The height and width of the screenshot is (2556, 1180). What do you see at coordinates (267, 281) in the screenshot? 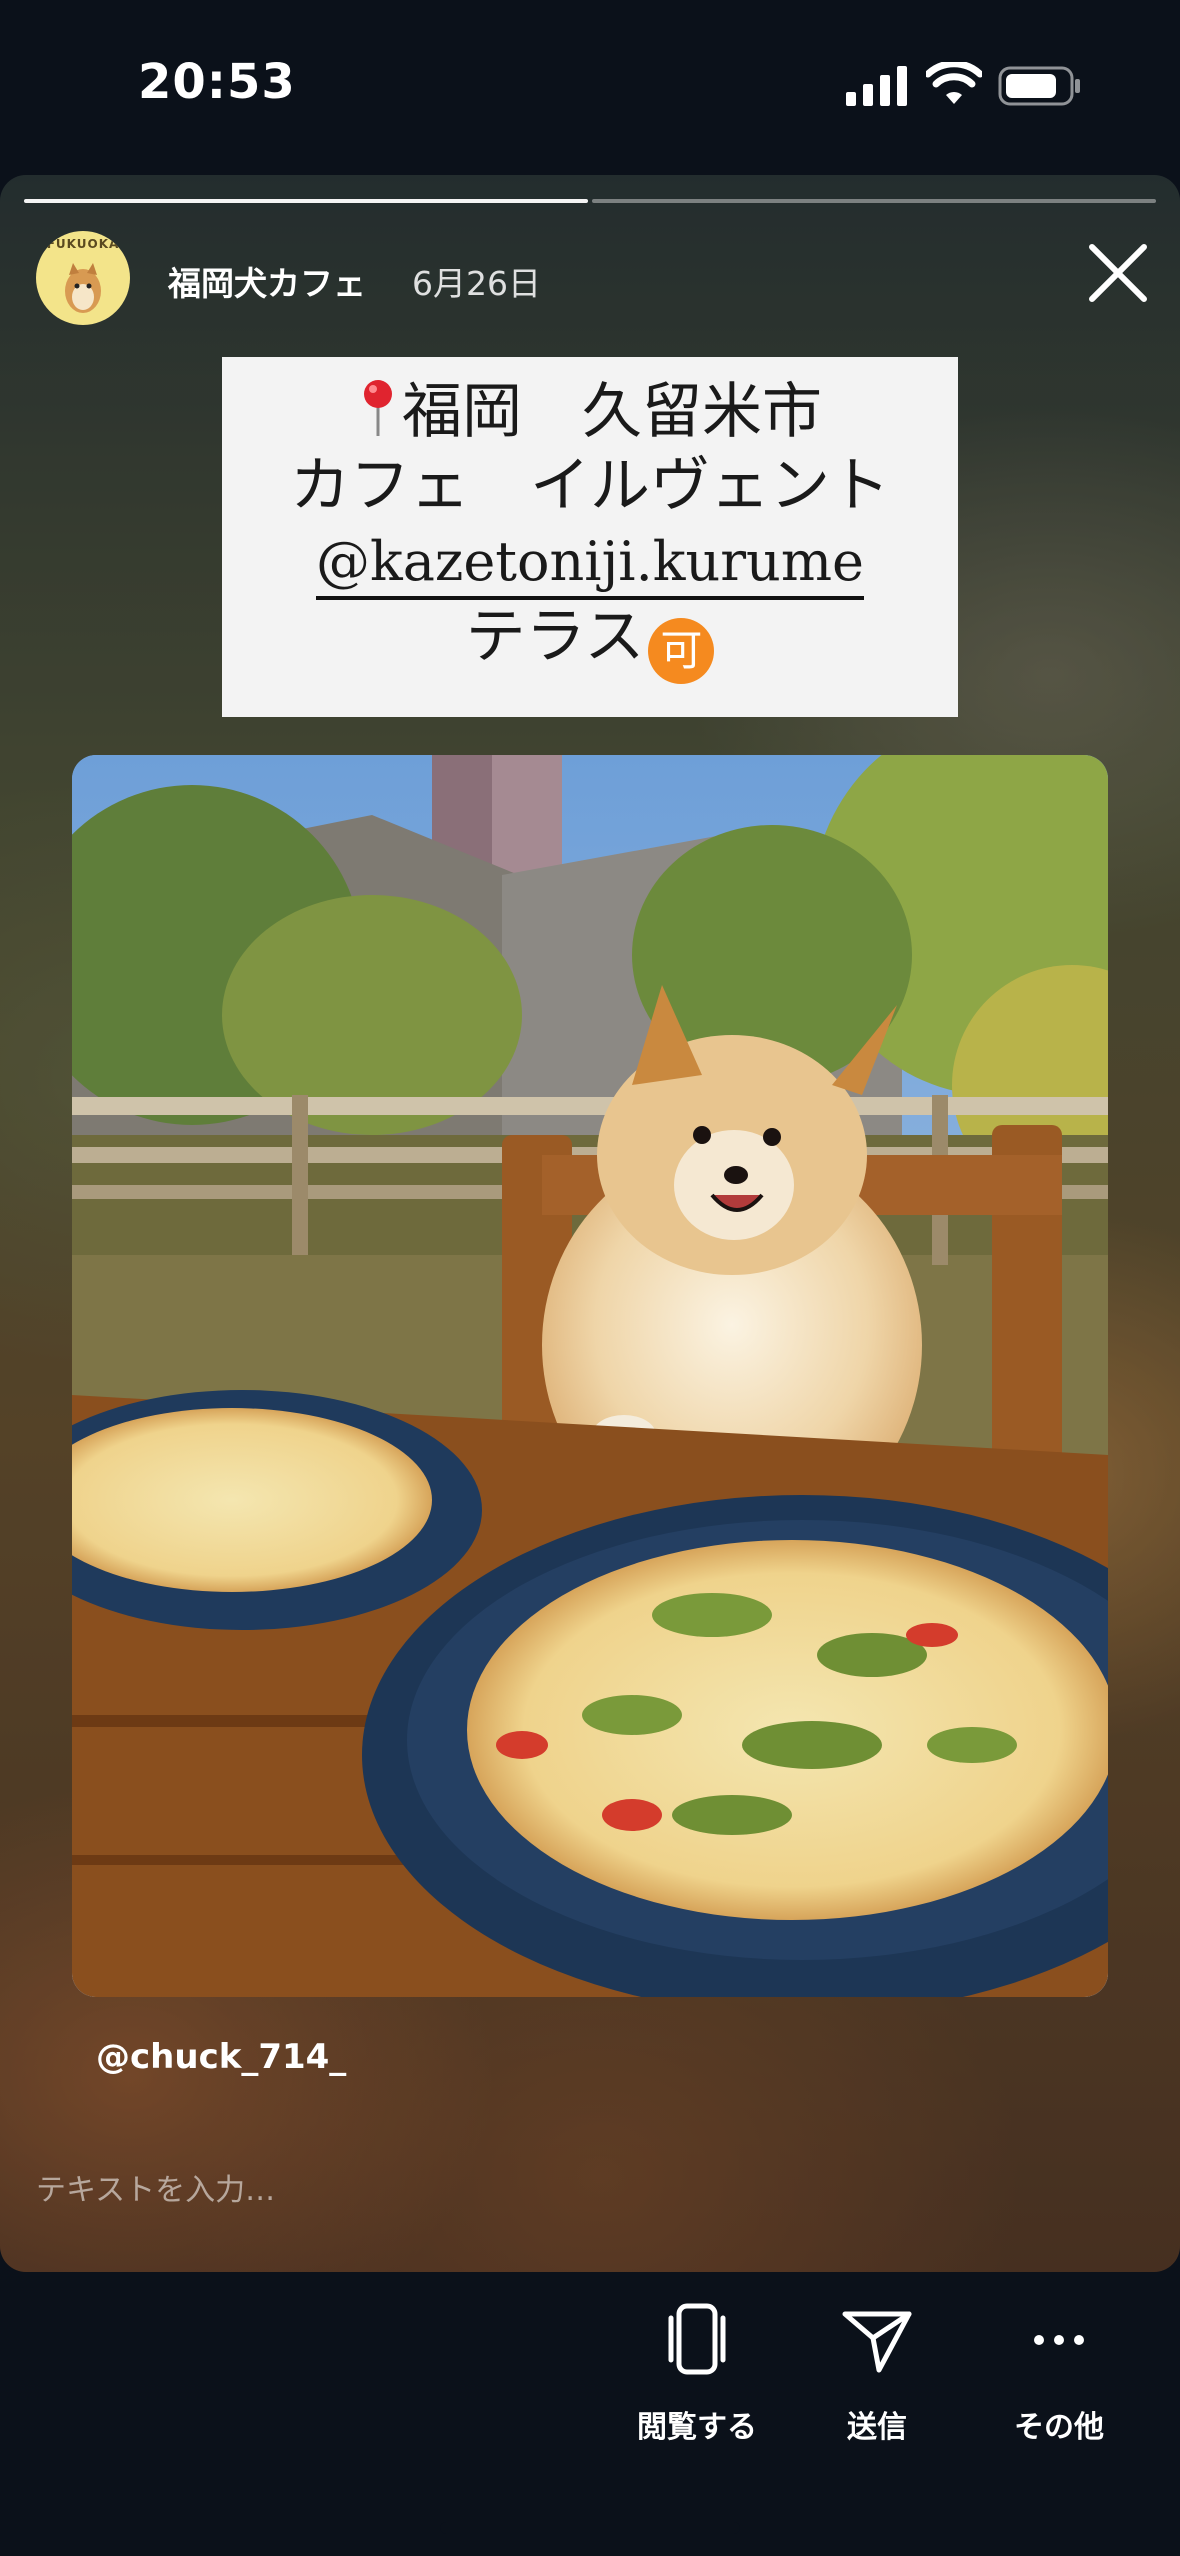
I see `account-name: 福岡犬カフェ` at bounding box center [267, 281].